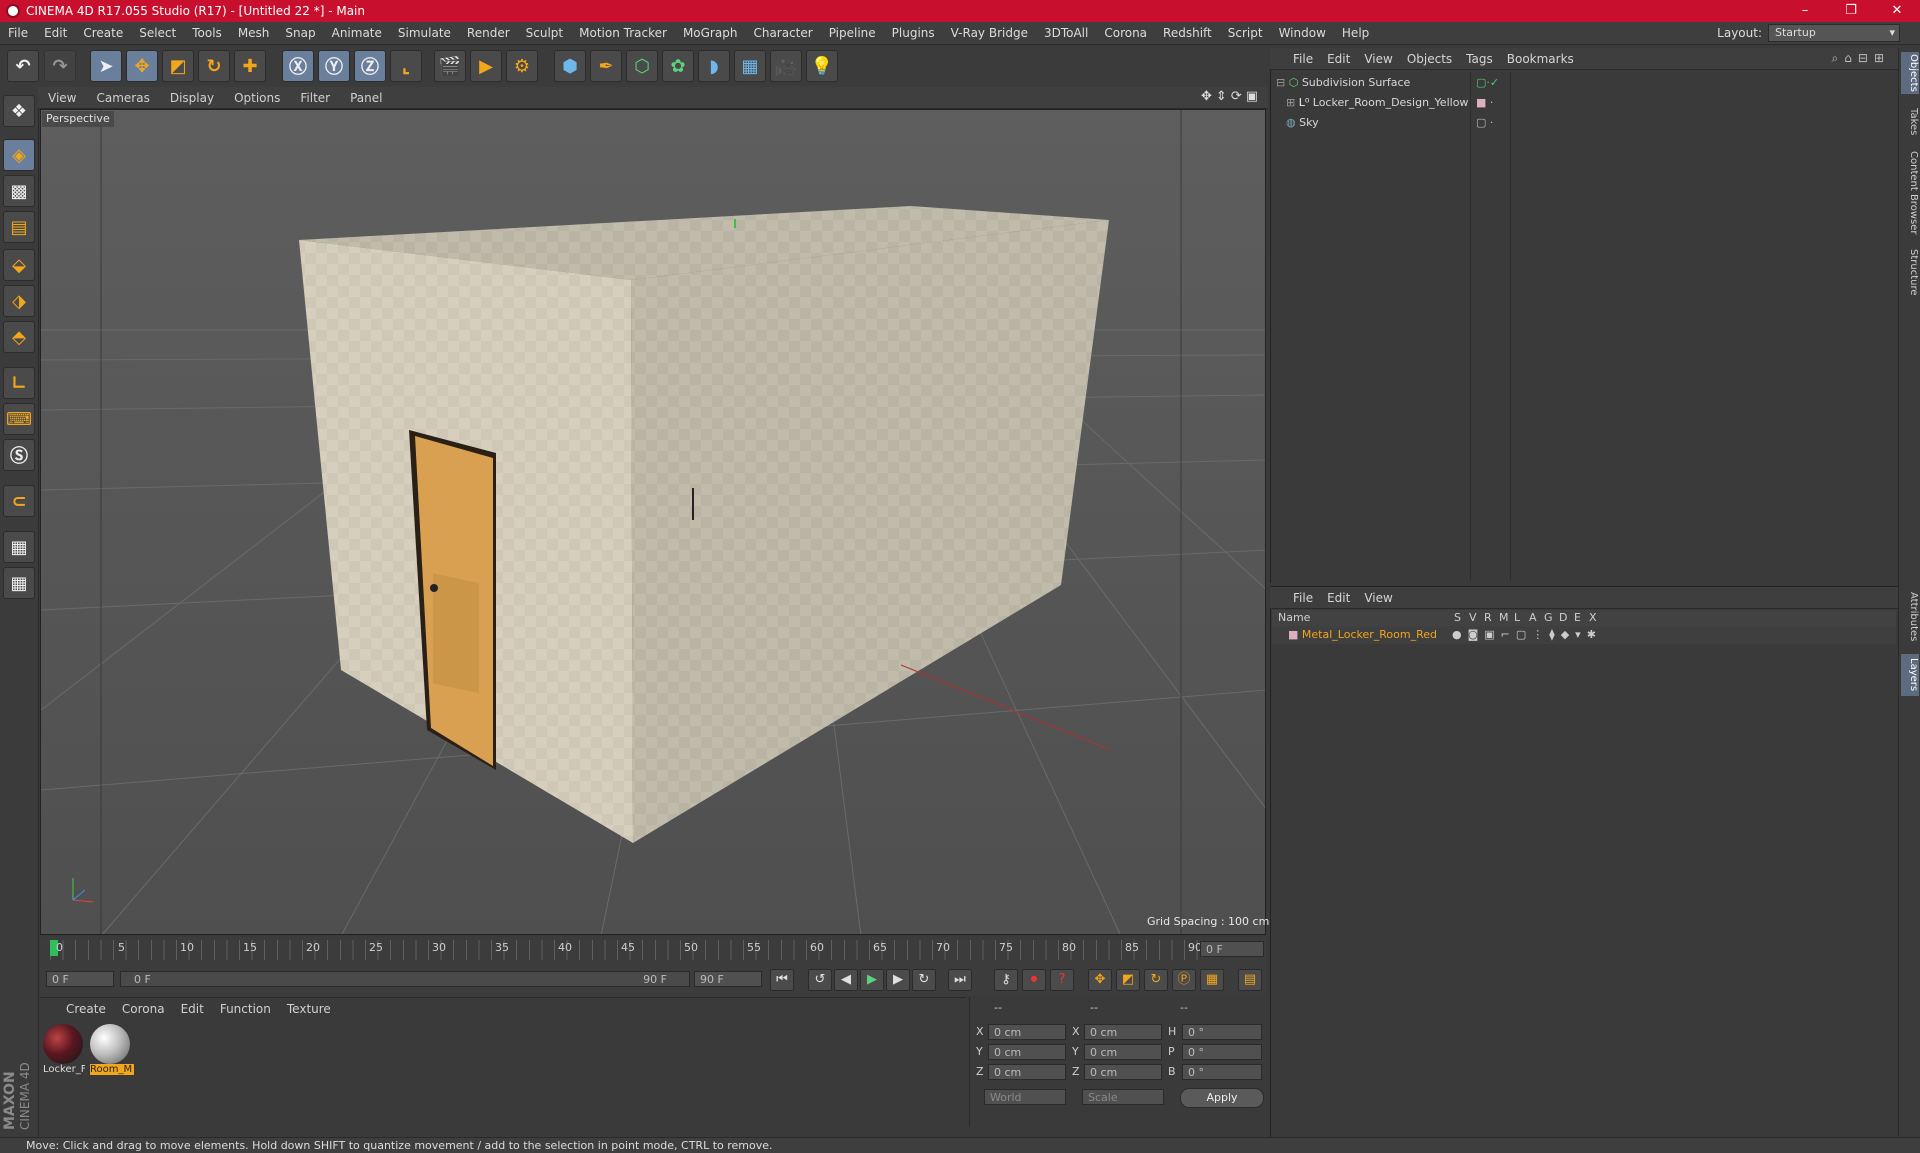  I want to click on go-to-end-button: ⏭, so click(960, 980).